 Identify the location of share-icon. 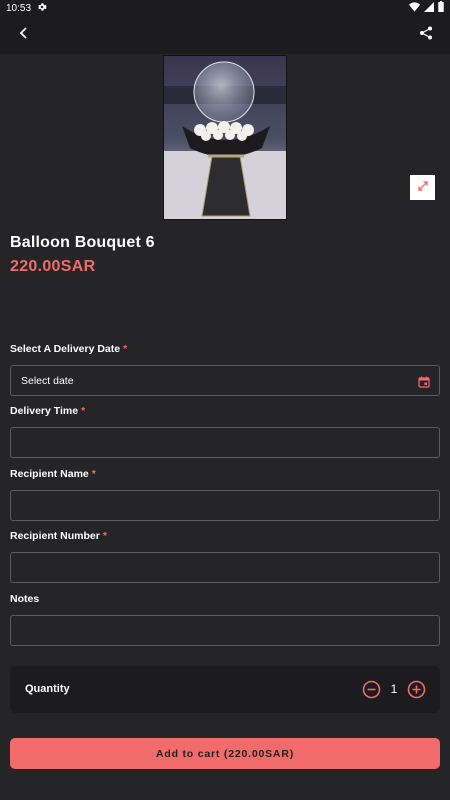
(426, 35).